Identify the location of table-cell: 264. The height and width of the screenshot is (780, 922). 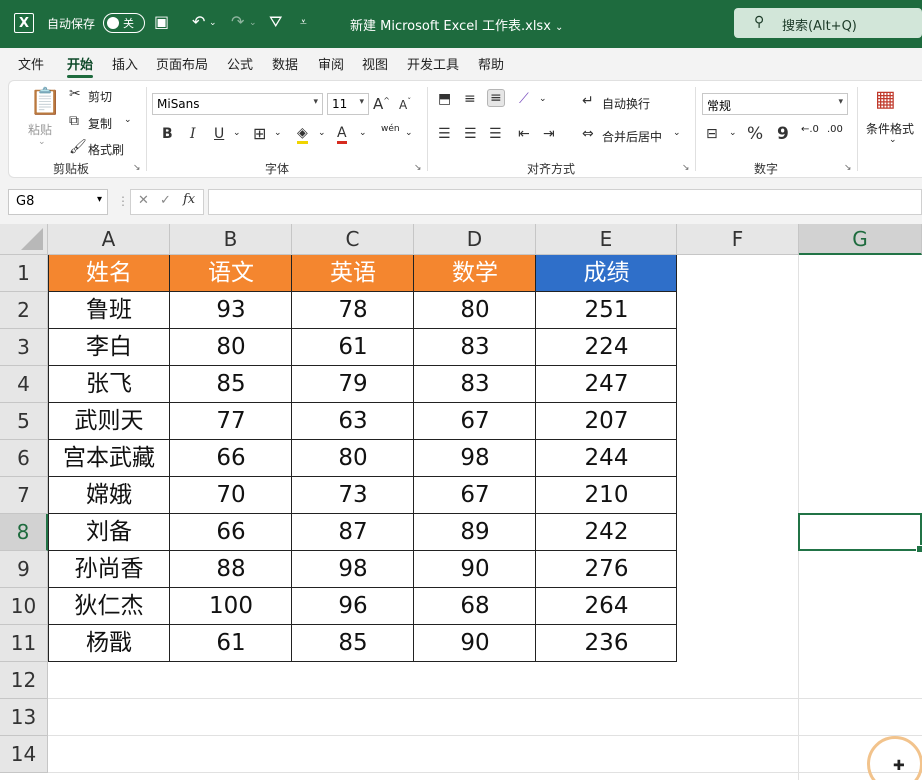
(606, 606).